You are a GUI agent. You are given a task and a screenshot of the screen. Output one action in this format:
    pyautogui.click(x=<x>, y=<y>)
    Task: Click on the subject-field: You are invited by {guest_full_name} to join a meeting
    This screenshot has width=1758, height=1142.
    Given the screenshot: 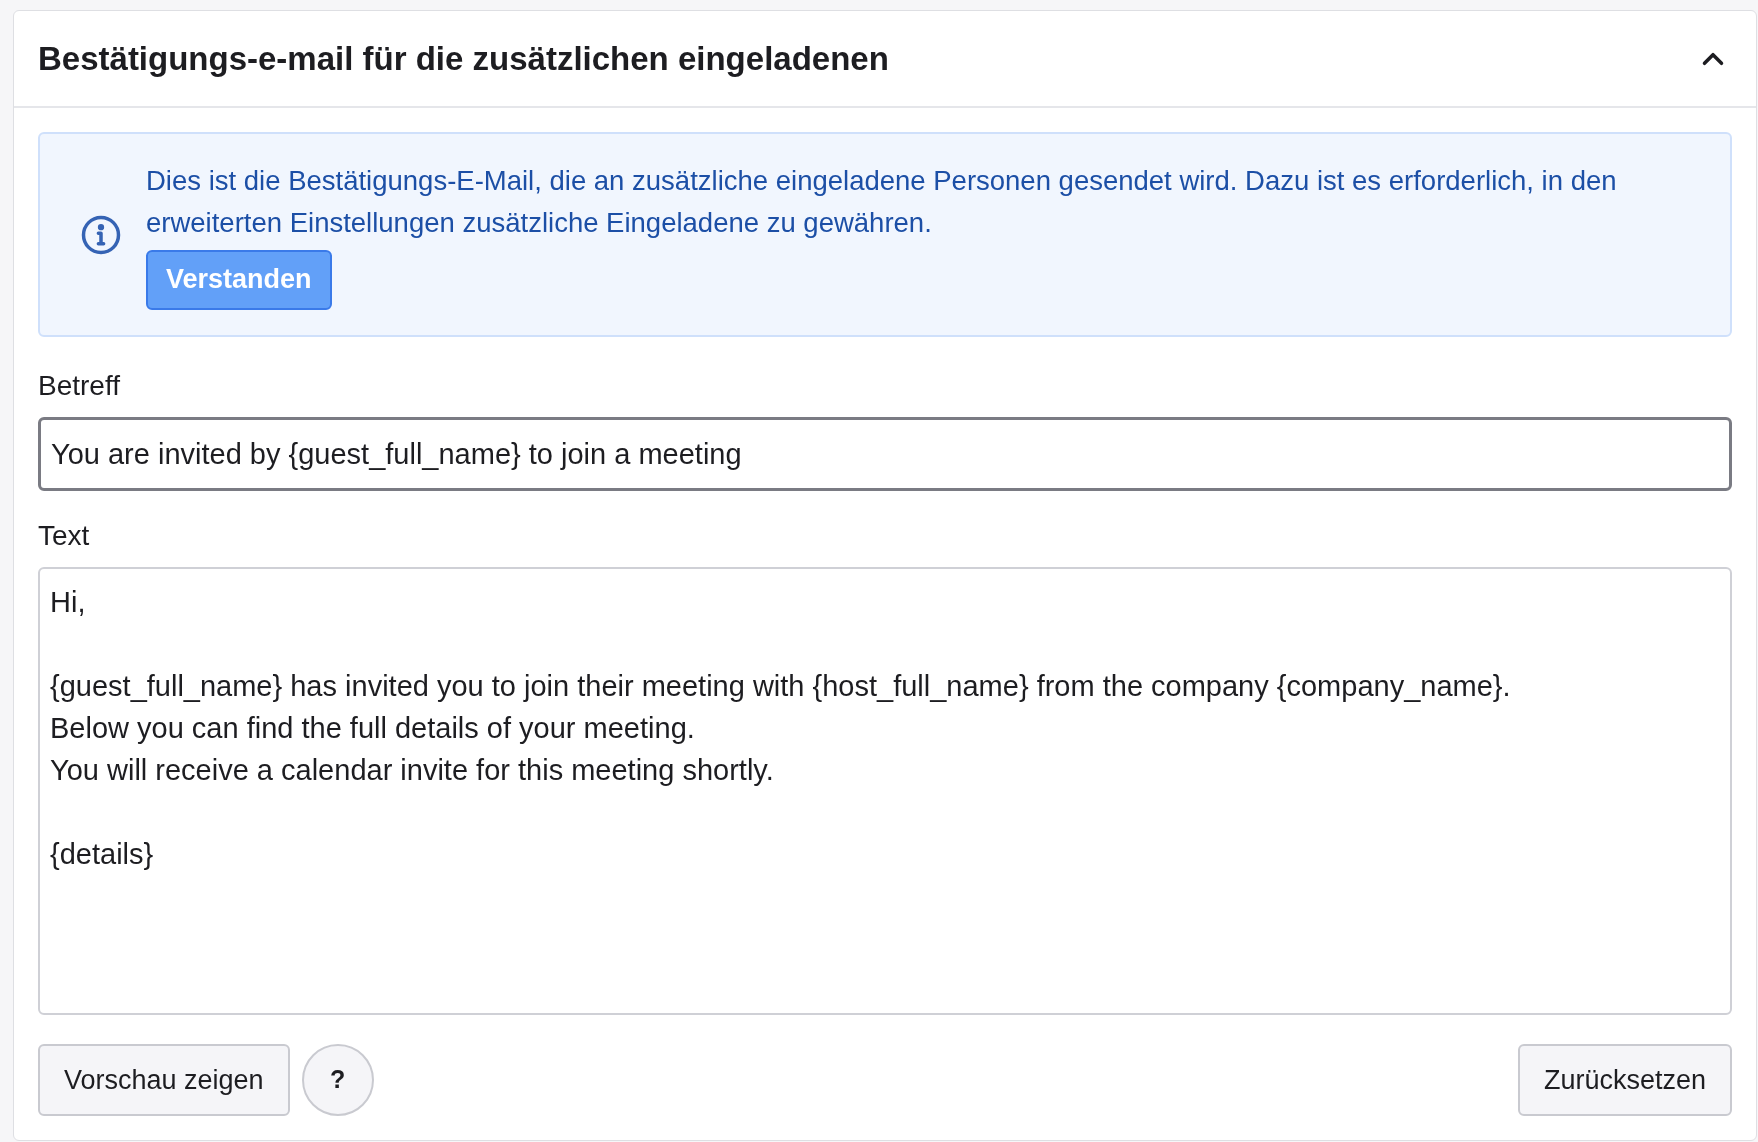 What is the action you would take?
    pyautogui.click(x=885, y=454)
    